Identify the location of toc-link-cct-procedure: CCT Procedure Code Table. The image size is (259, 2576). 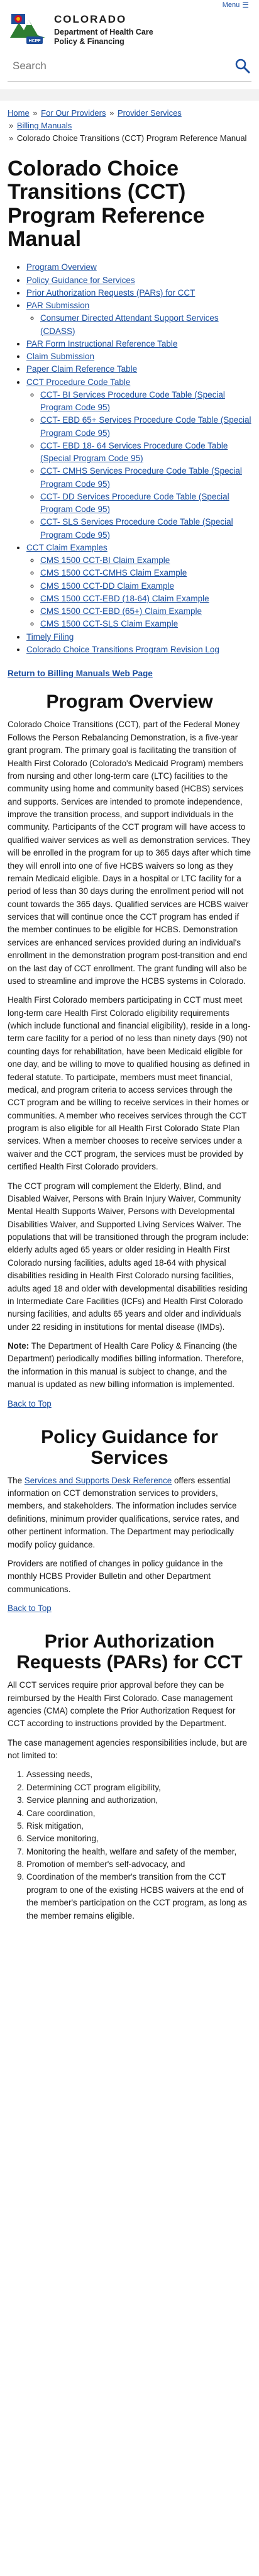
(78, 382).